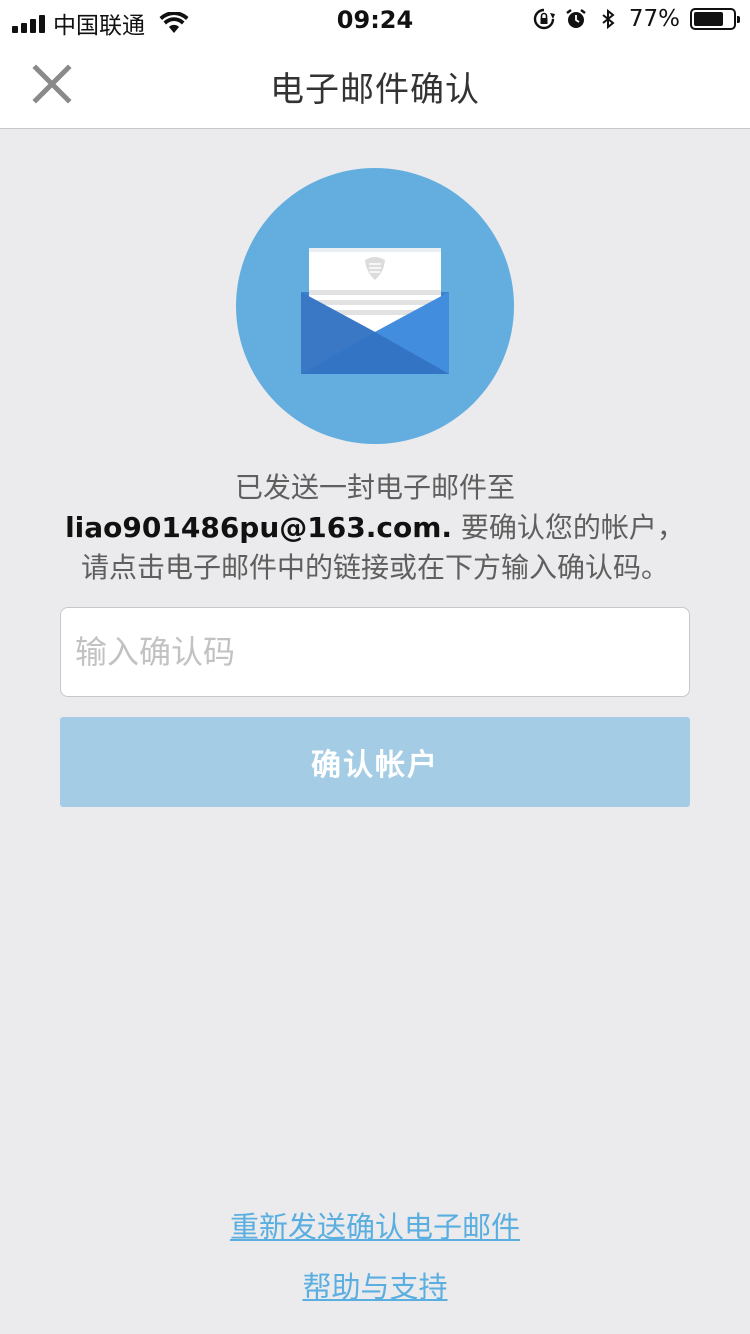 This screenshot has width=750, height=1334. What do you see at coordinates (374, 487) in the screenshot?
I see `message-line-1: 已发送一封电子邮件至` at bounding box center [374, 487].